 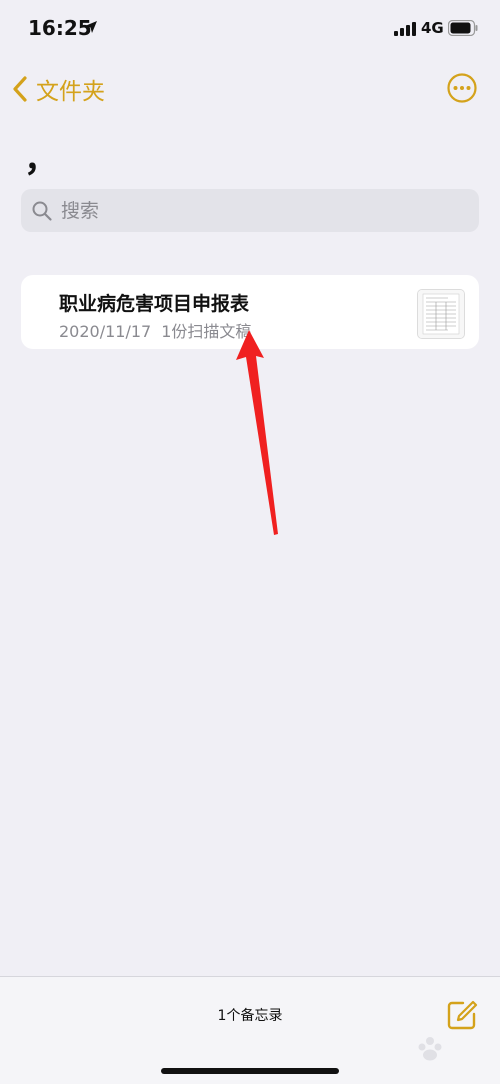 What do you see at coordinates (42, 211) in the screenshot?
I see `search-icon` at bounding box center [42, 211].